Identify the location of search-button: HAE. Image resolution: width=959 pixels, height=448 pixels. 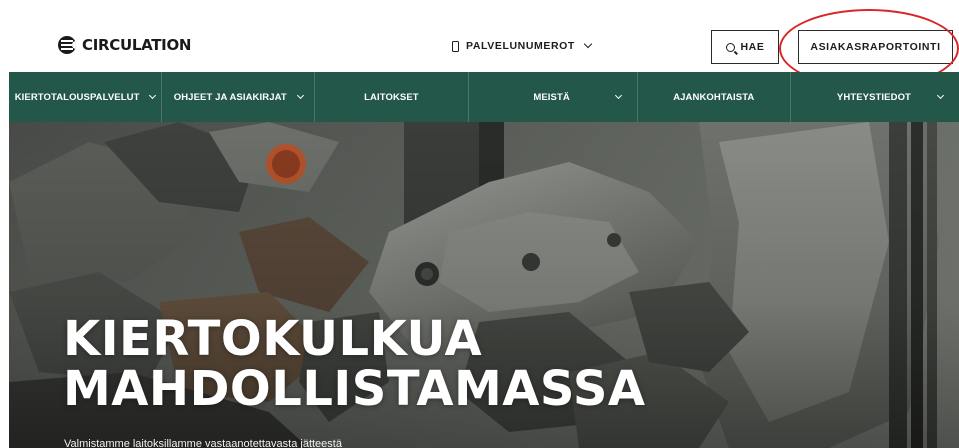
(745, 47).